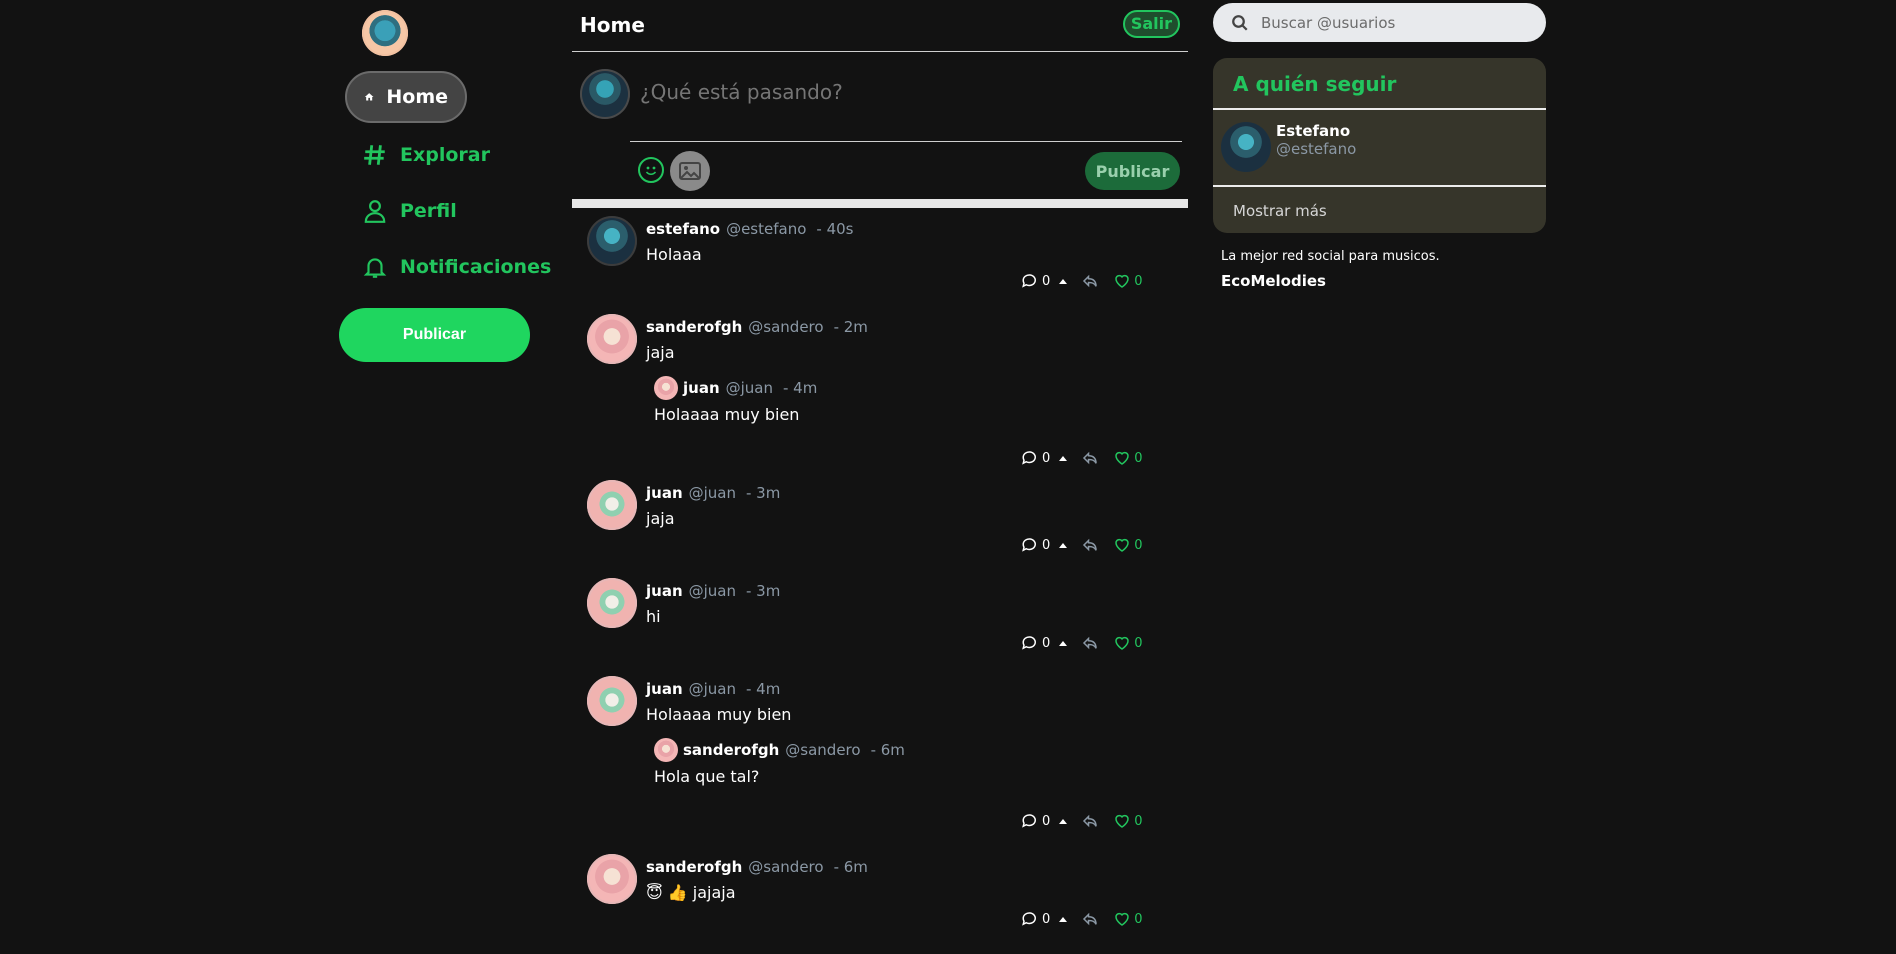  What do you see at coordinates (763, 493) in the screenshot?
I see `tweet-time: - 3m` at bounding box center [763, 493].